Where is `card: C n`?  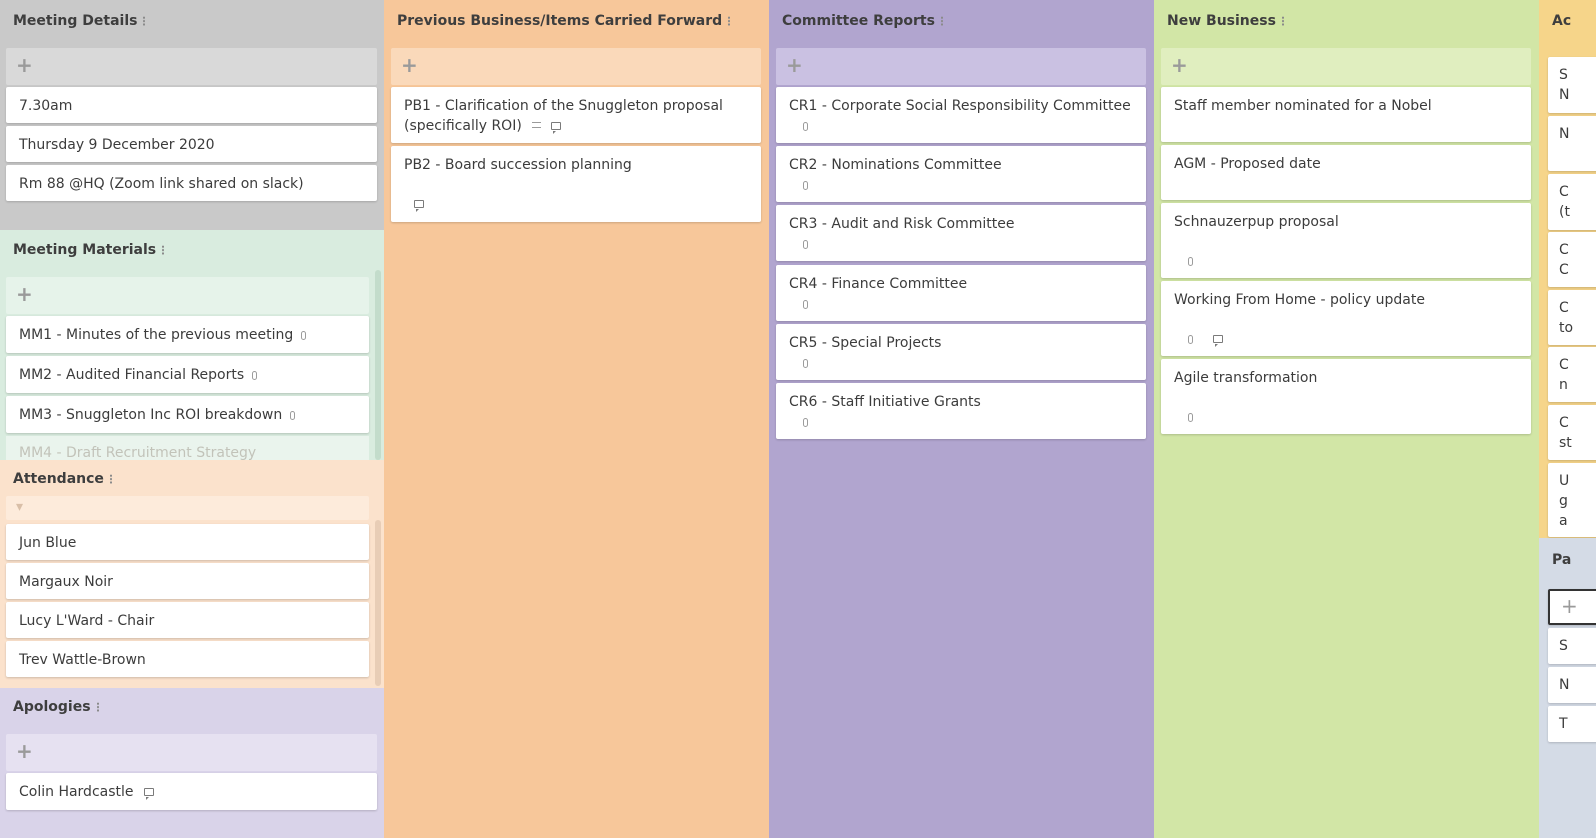 card: C n is located at coordinates (1572, 374).